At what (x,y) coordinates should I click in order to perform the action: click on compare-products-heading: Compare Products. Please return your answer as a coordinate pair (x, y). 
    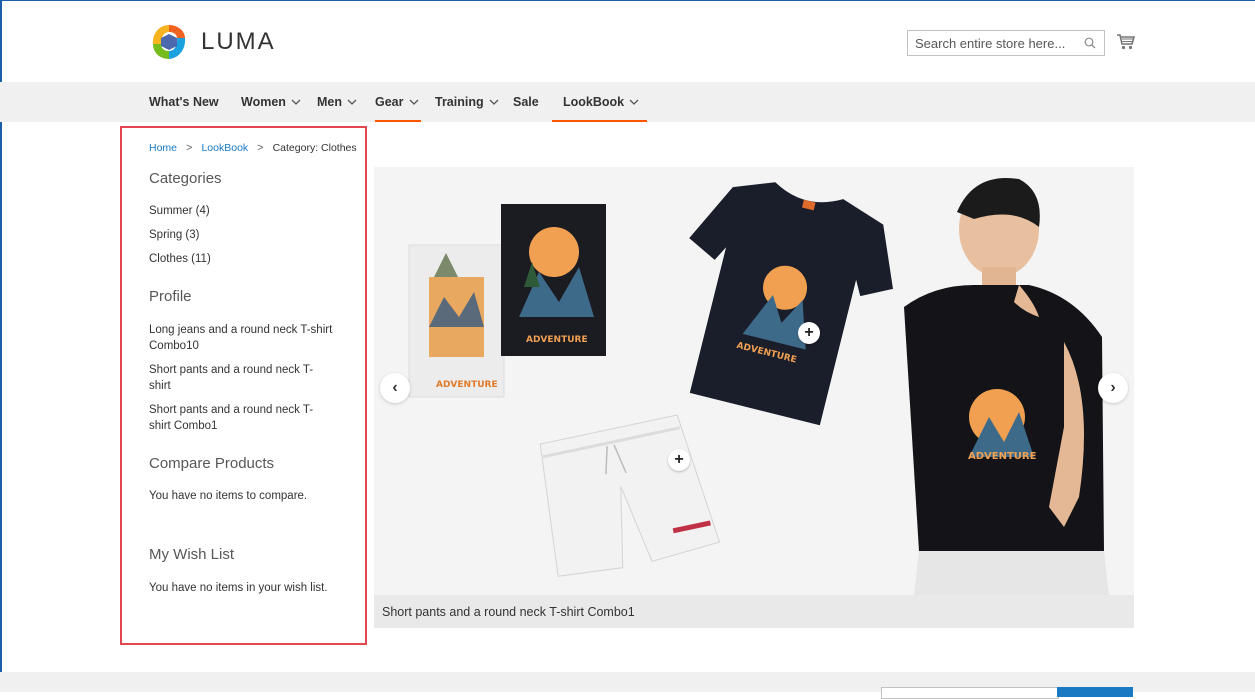
    Looking at the image, I should click on (212, 463).